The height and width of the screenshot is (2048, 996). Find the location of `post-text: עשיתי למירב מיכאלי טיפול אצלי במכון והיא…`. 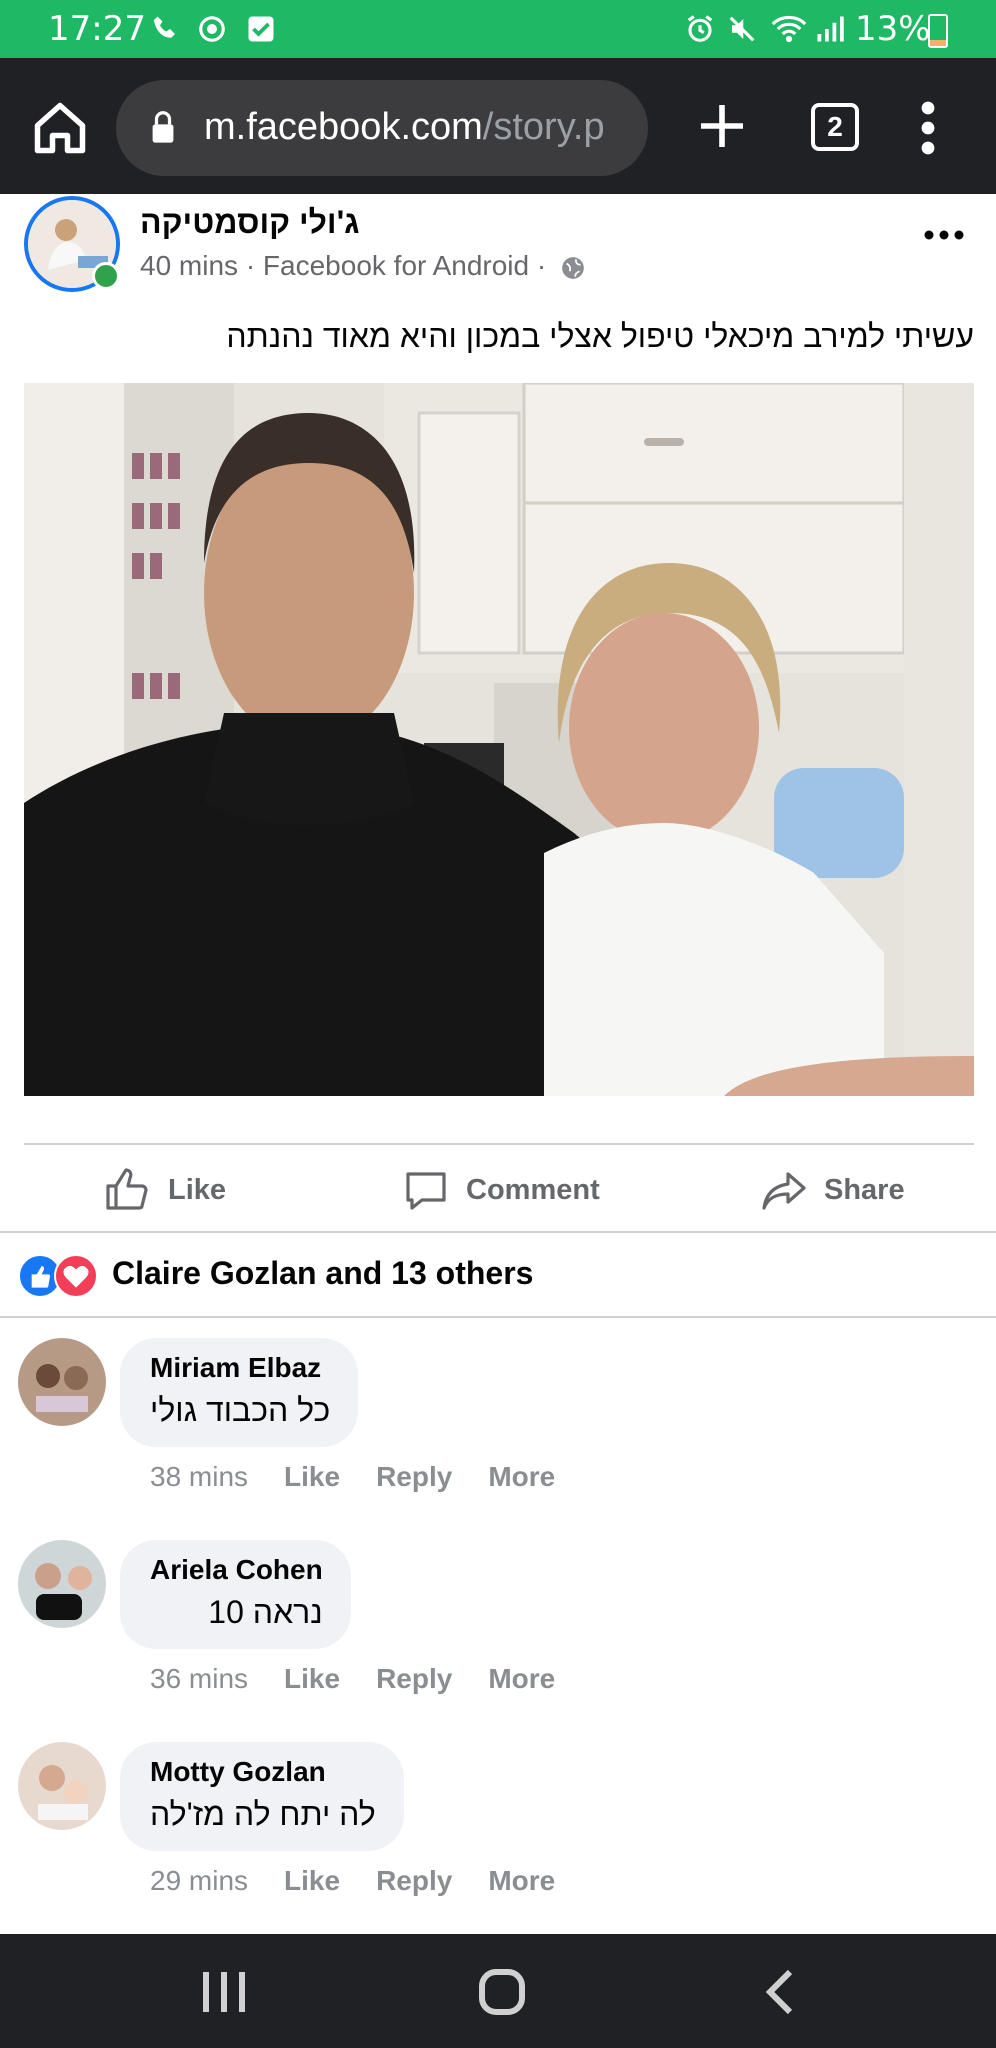

post-text: עשיתי למירב מיכאלי טיפול אצלי במכון והיא… is located at coordinates (600, 336).